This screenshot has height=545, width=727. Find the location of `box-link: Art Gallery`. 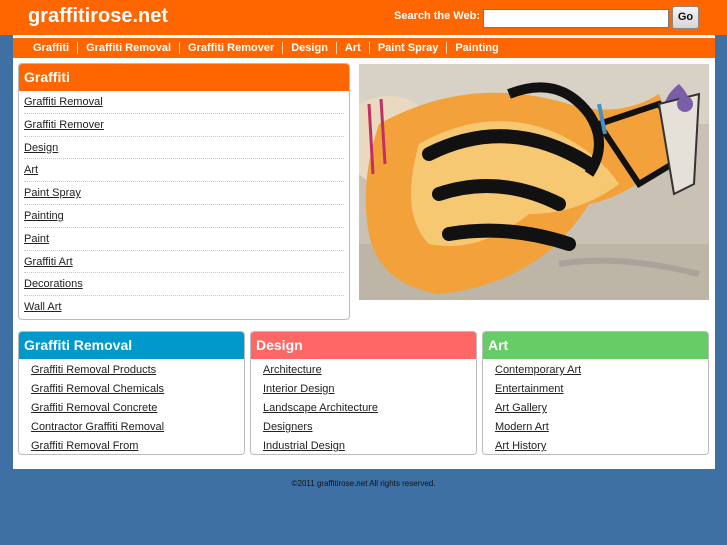

box-link: Art Gallery is located at coordinates (521, 408).